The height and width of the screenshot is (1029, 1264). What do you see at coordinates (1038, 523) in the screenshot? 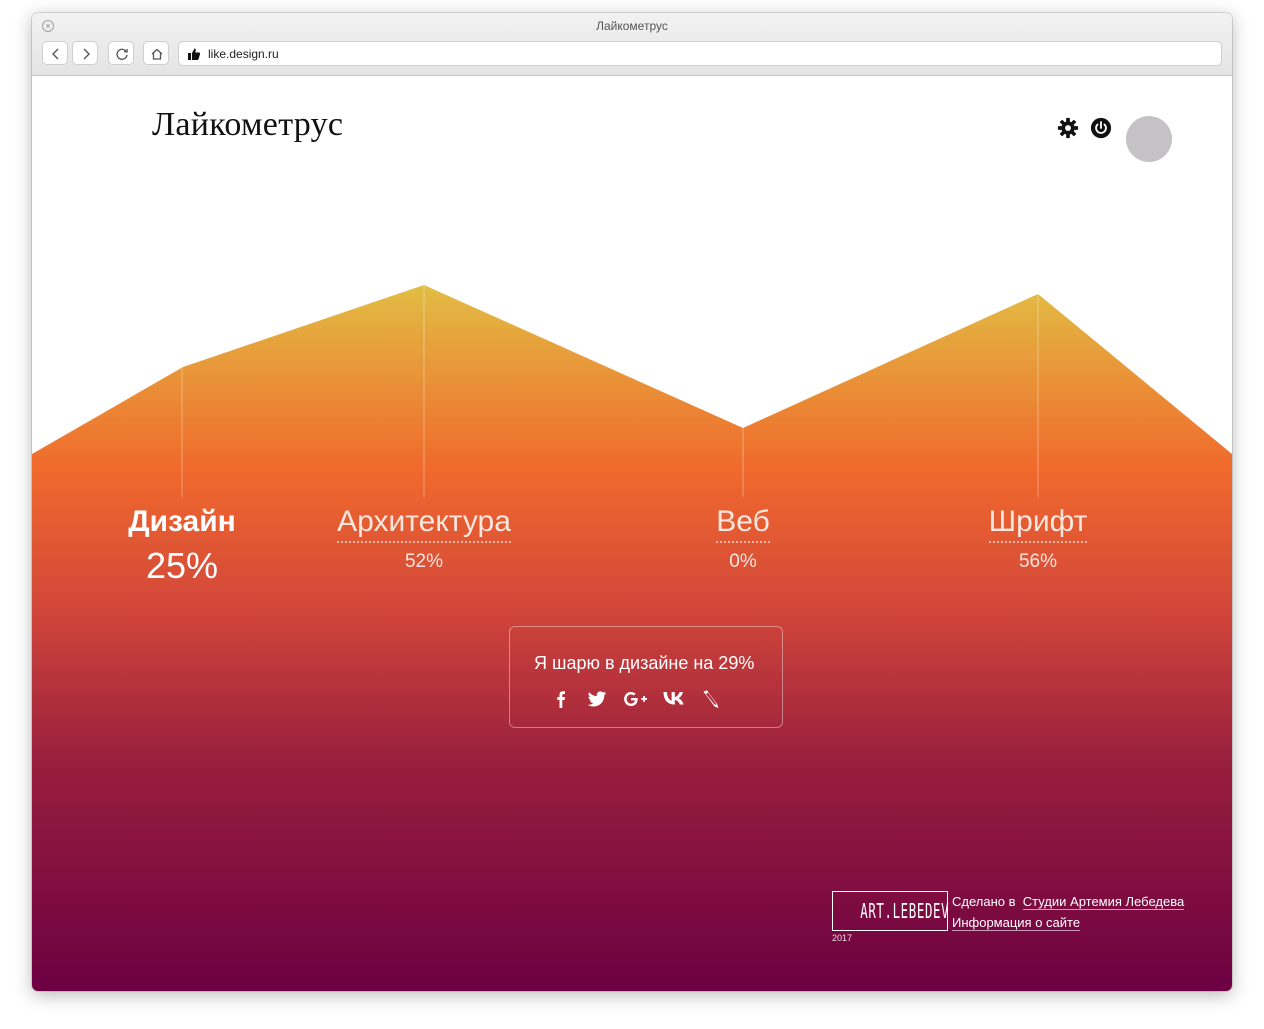
I see `category-name: Шрифт` at bounding box center [1038, 523].